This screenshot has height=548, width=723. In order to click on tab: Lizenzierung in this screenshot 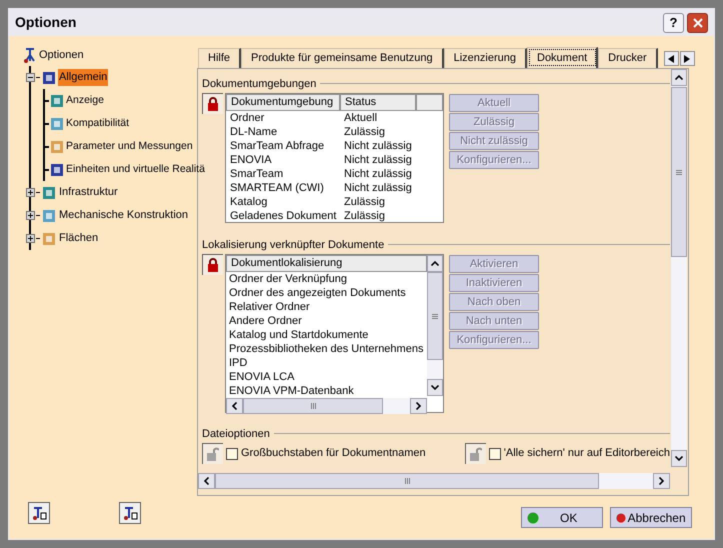, I will do `click(485, 58)`.